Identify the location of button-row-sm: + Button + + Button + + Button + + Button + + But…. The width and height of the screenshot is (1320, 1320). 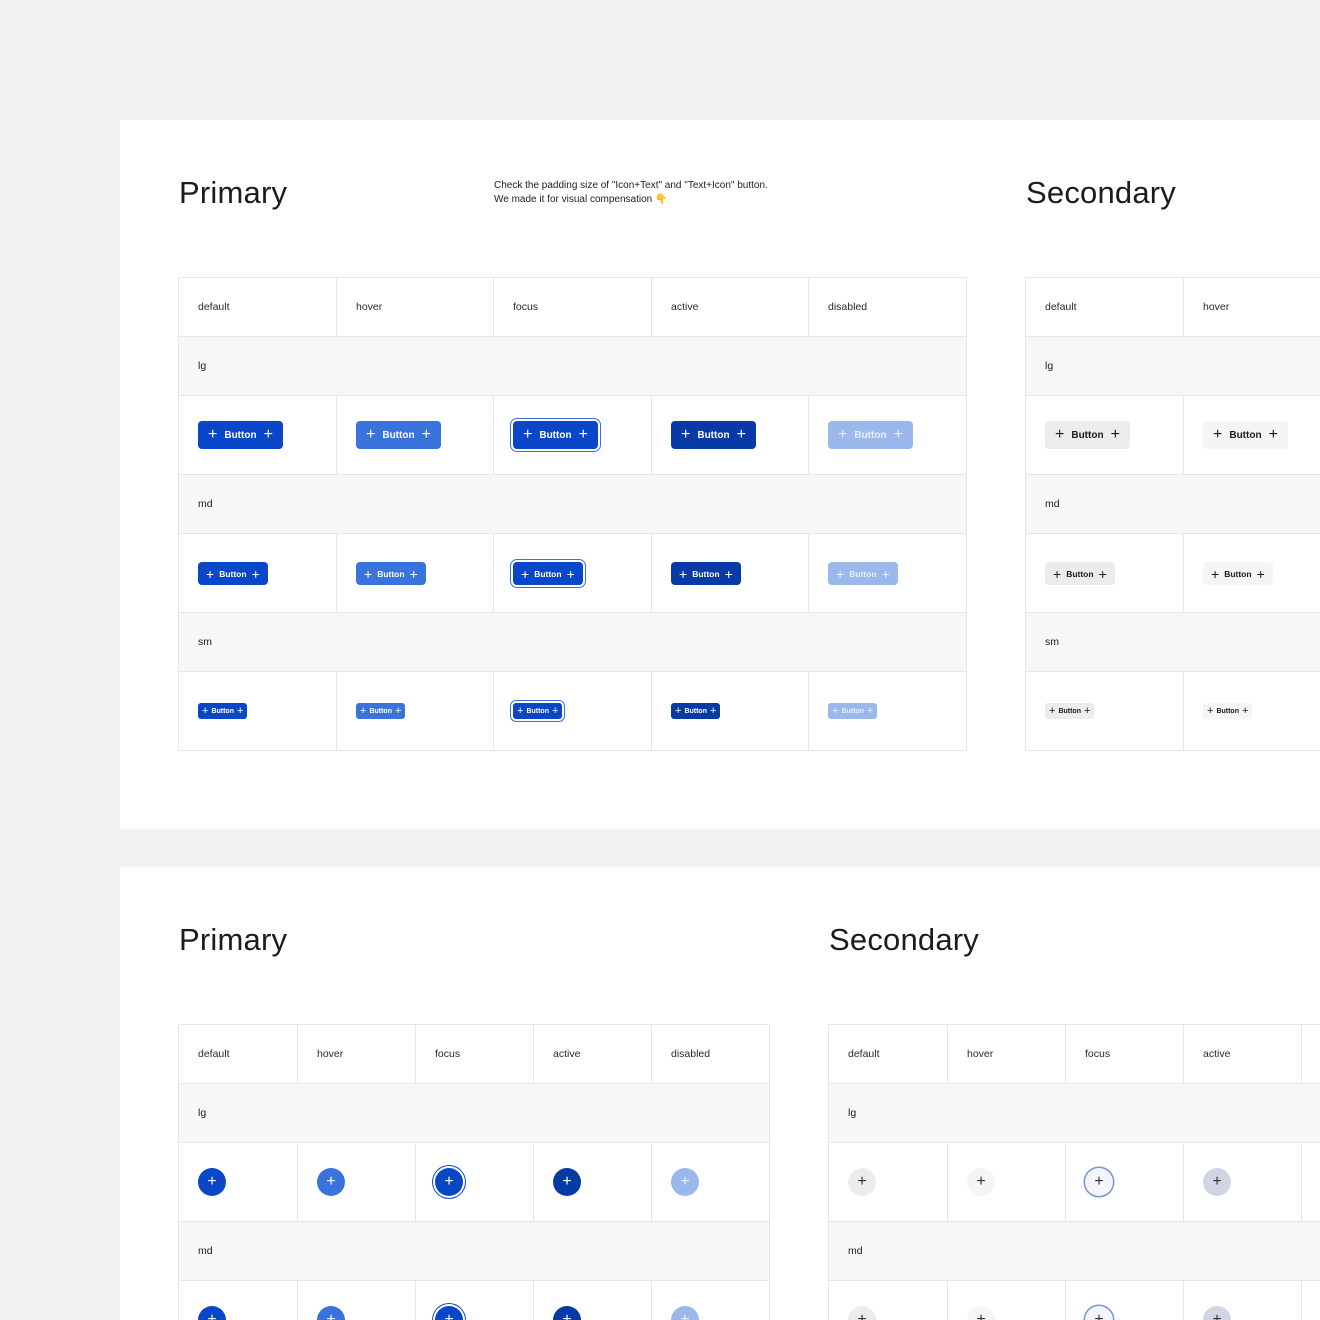
(573, 711).